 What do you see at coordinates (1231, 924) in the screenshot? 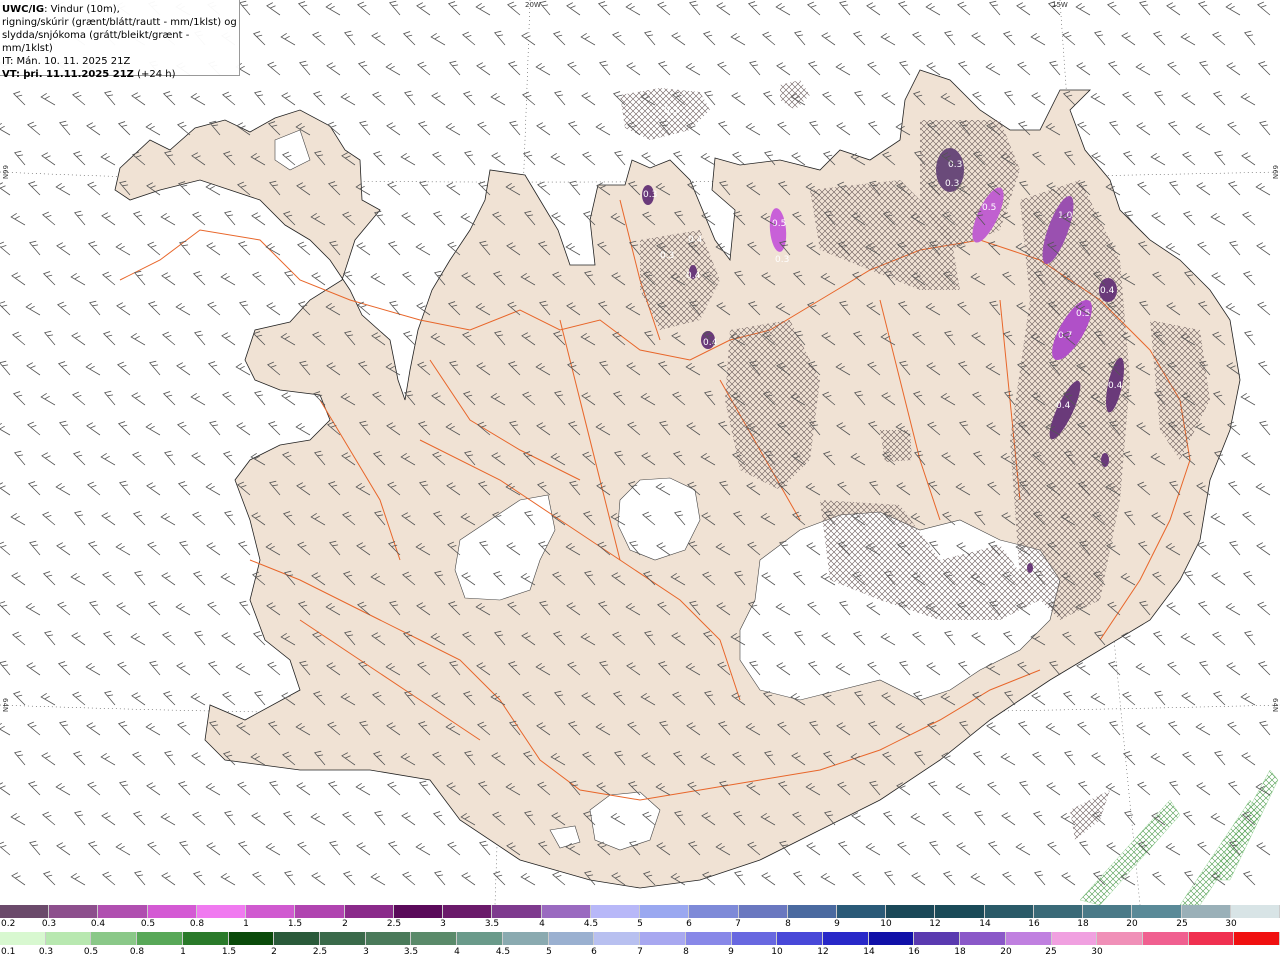
I see `colorbar-tick-label: 30` at bounding box center [1231, 924].